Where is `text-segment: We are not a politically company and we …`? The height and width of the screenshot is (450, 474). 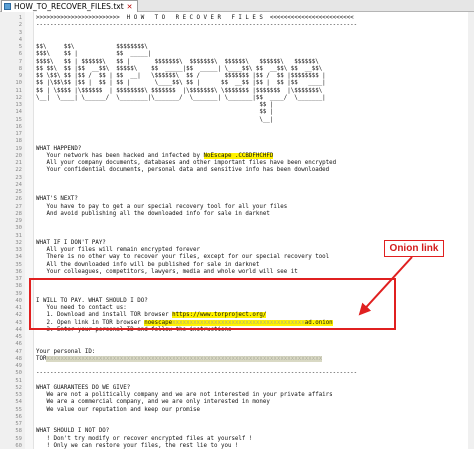
text-segment: We are not a politically company and we … is located at coordinates (184, 395).